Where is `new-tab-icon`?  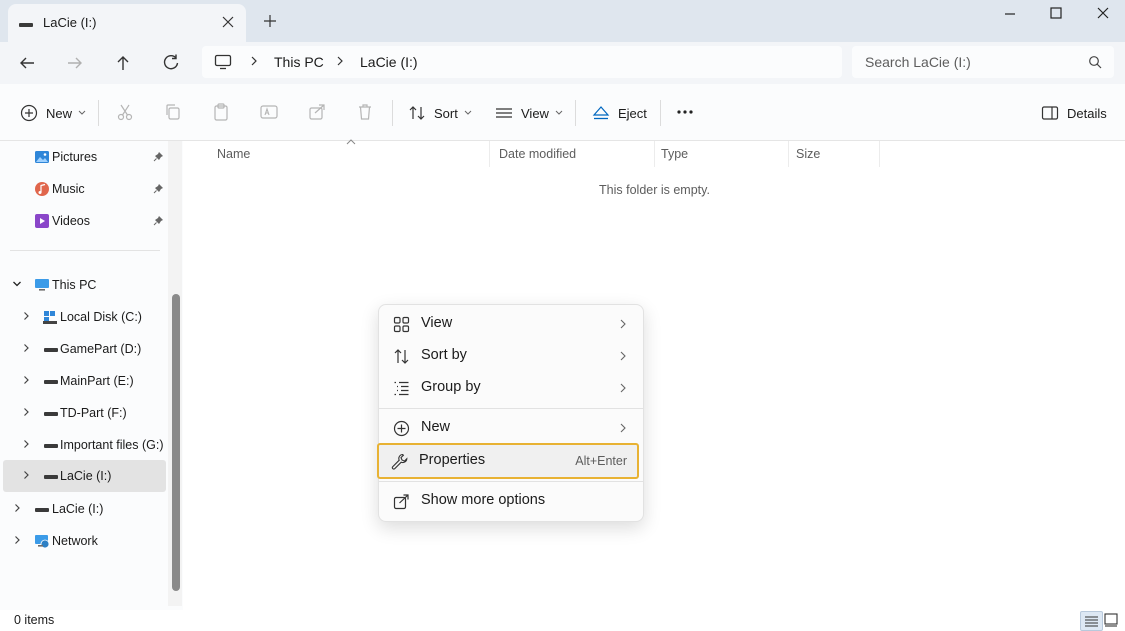
new-tab-icon is located at coordinates (270, 21).